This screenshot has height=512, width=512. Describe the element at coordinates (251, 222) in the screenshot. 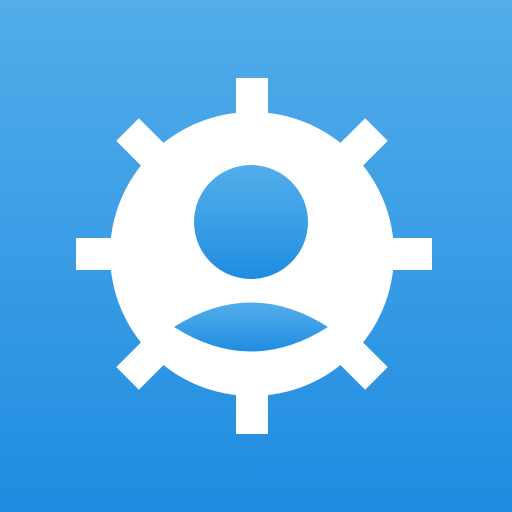

I see `user-head-icon` at that location.